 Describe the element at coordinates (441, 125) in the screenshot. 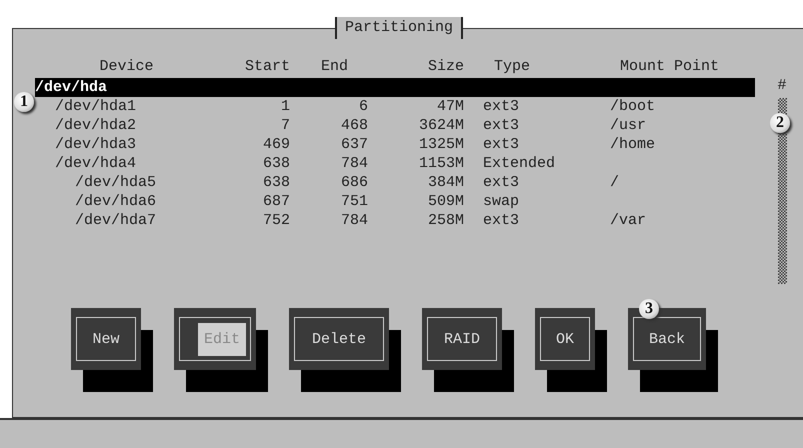

I see `partition-size: 3624M` at that location.